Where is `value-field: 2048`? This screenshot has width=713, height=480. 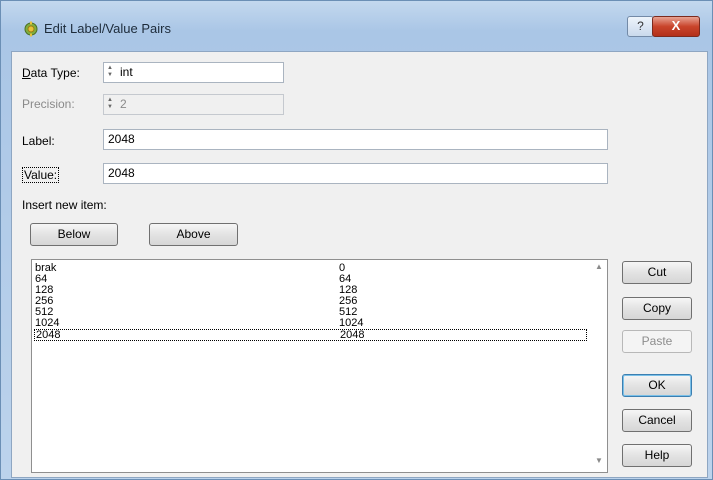 value-field: 2048 is located at coordinates (355, 173).